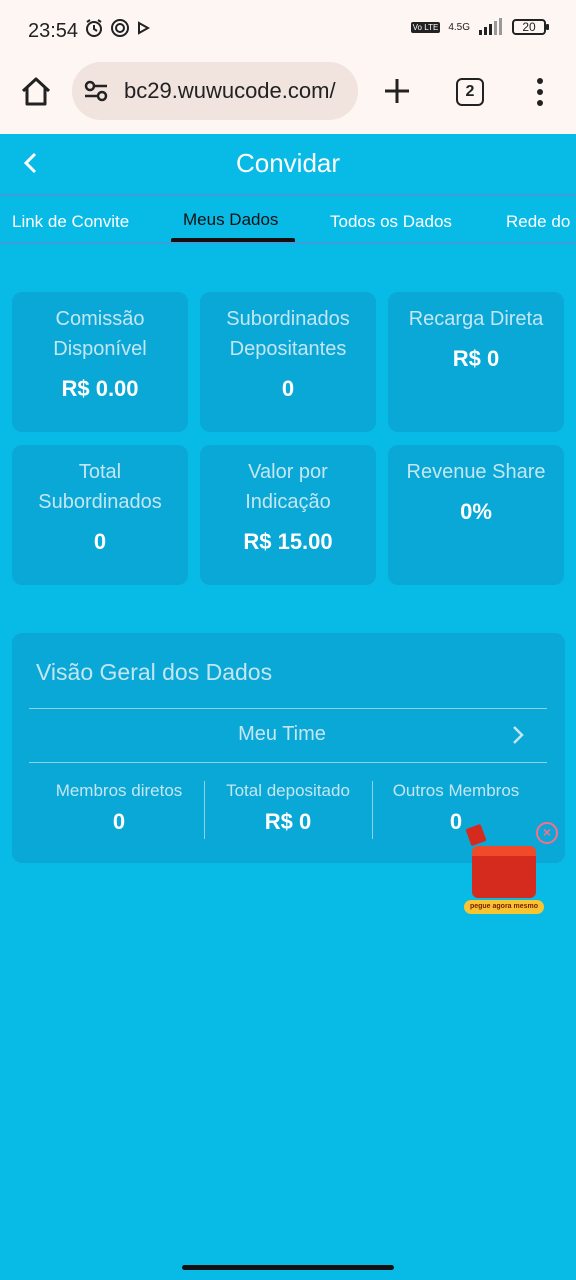  What do you see at coordinates (476, 358) in the screenshot?
I see `card-value: R$ 0` at bounding box center [476, 358].